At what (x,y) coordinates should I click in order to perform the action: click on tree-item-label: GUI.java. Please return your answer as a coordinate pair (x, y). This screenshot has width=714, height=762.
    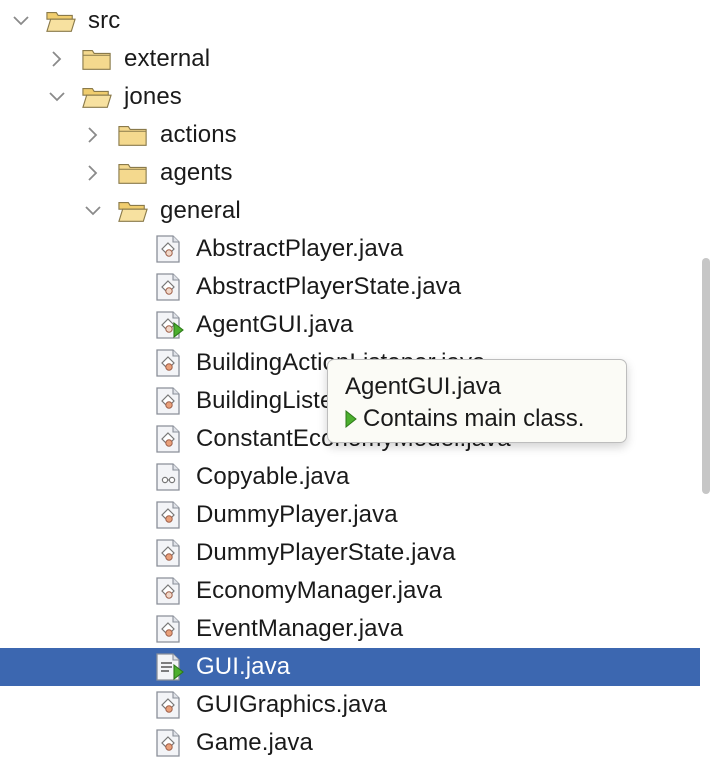
    Looking at the image, I should click on (243, 666).